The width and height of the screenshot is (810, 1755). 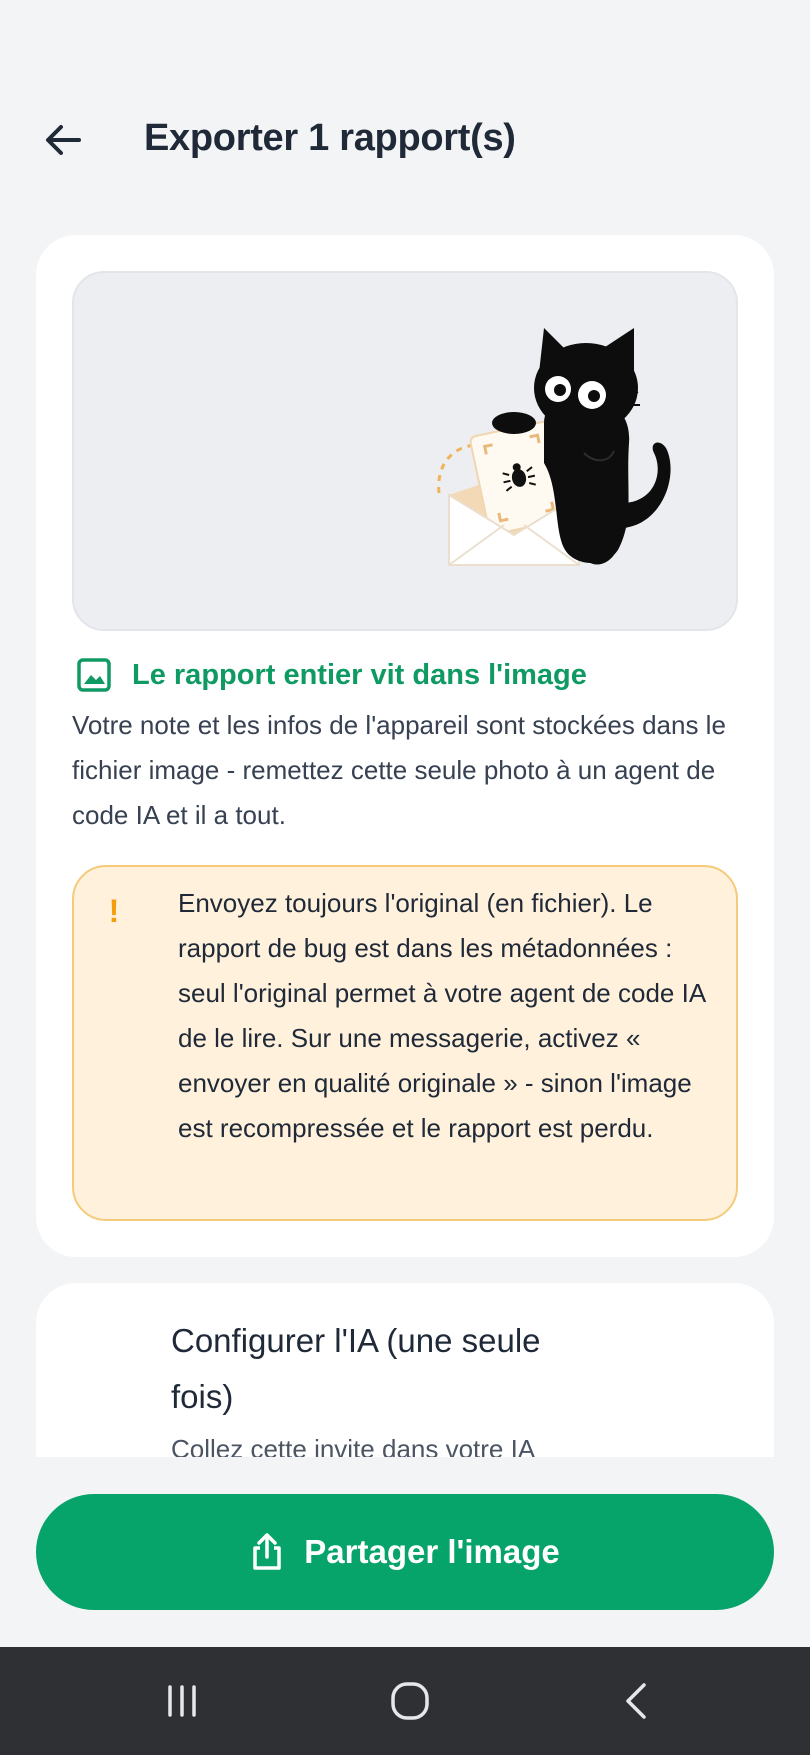 I want to click on share-image-button: Partager l'image, so click(x=405, y=1552).